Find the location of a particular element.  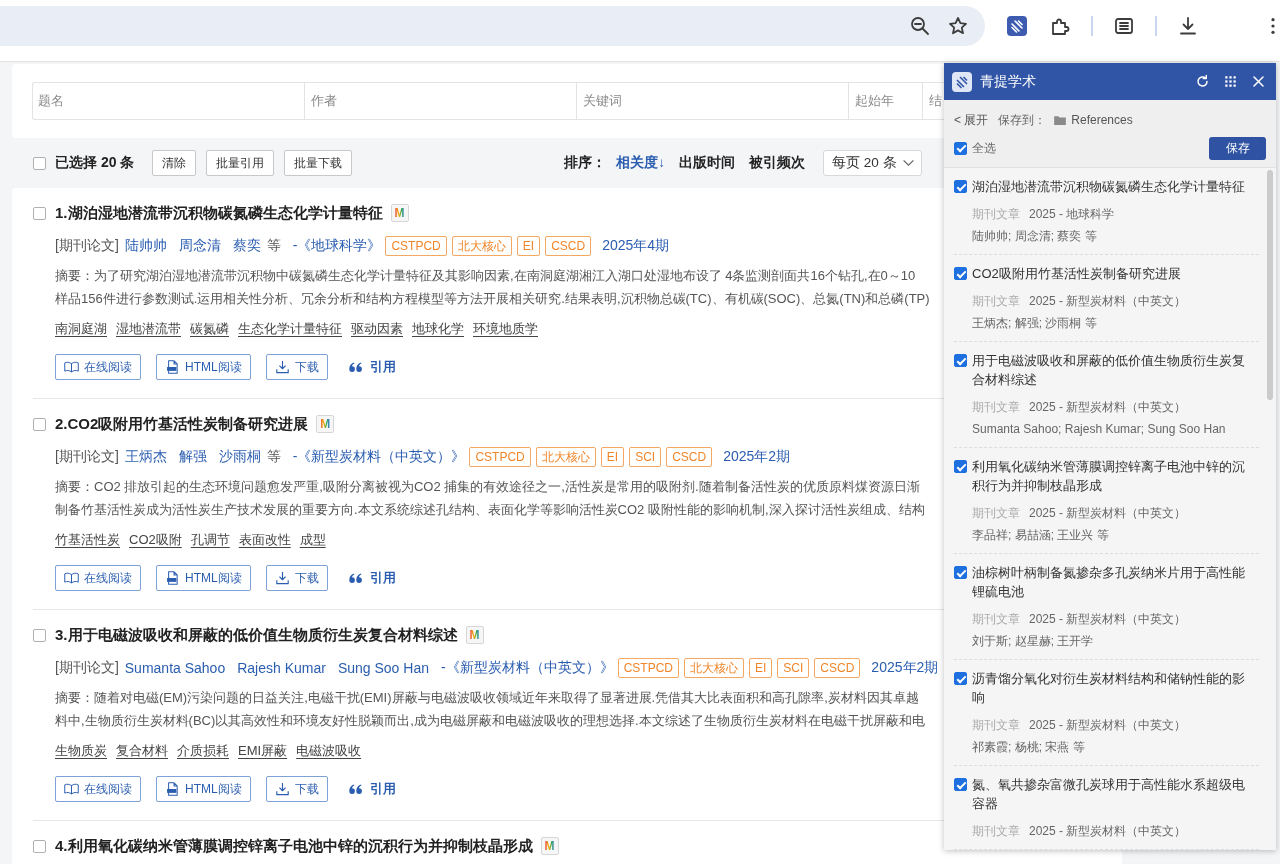

sort-option: 被引频次 is located at coordinates (777, 163).